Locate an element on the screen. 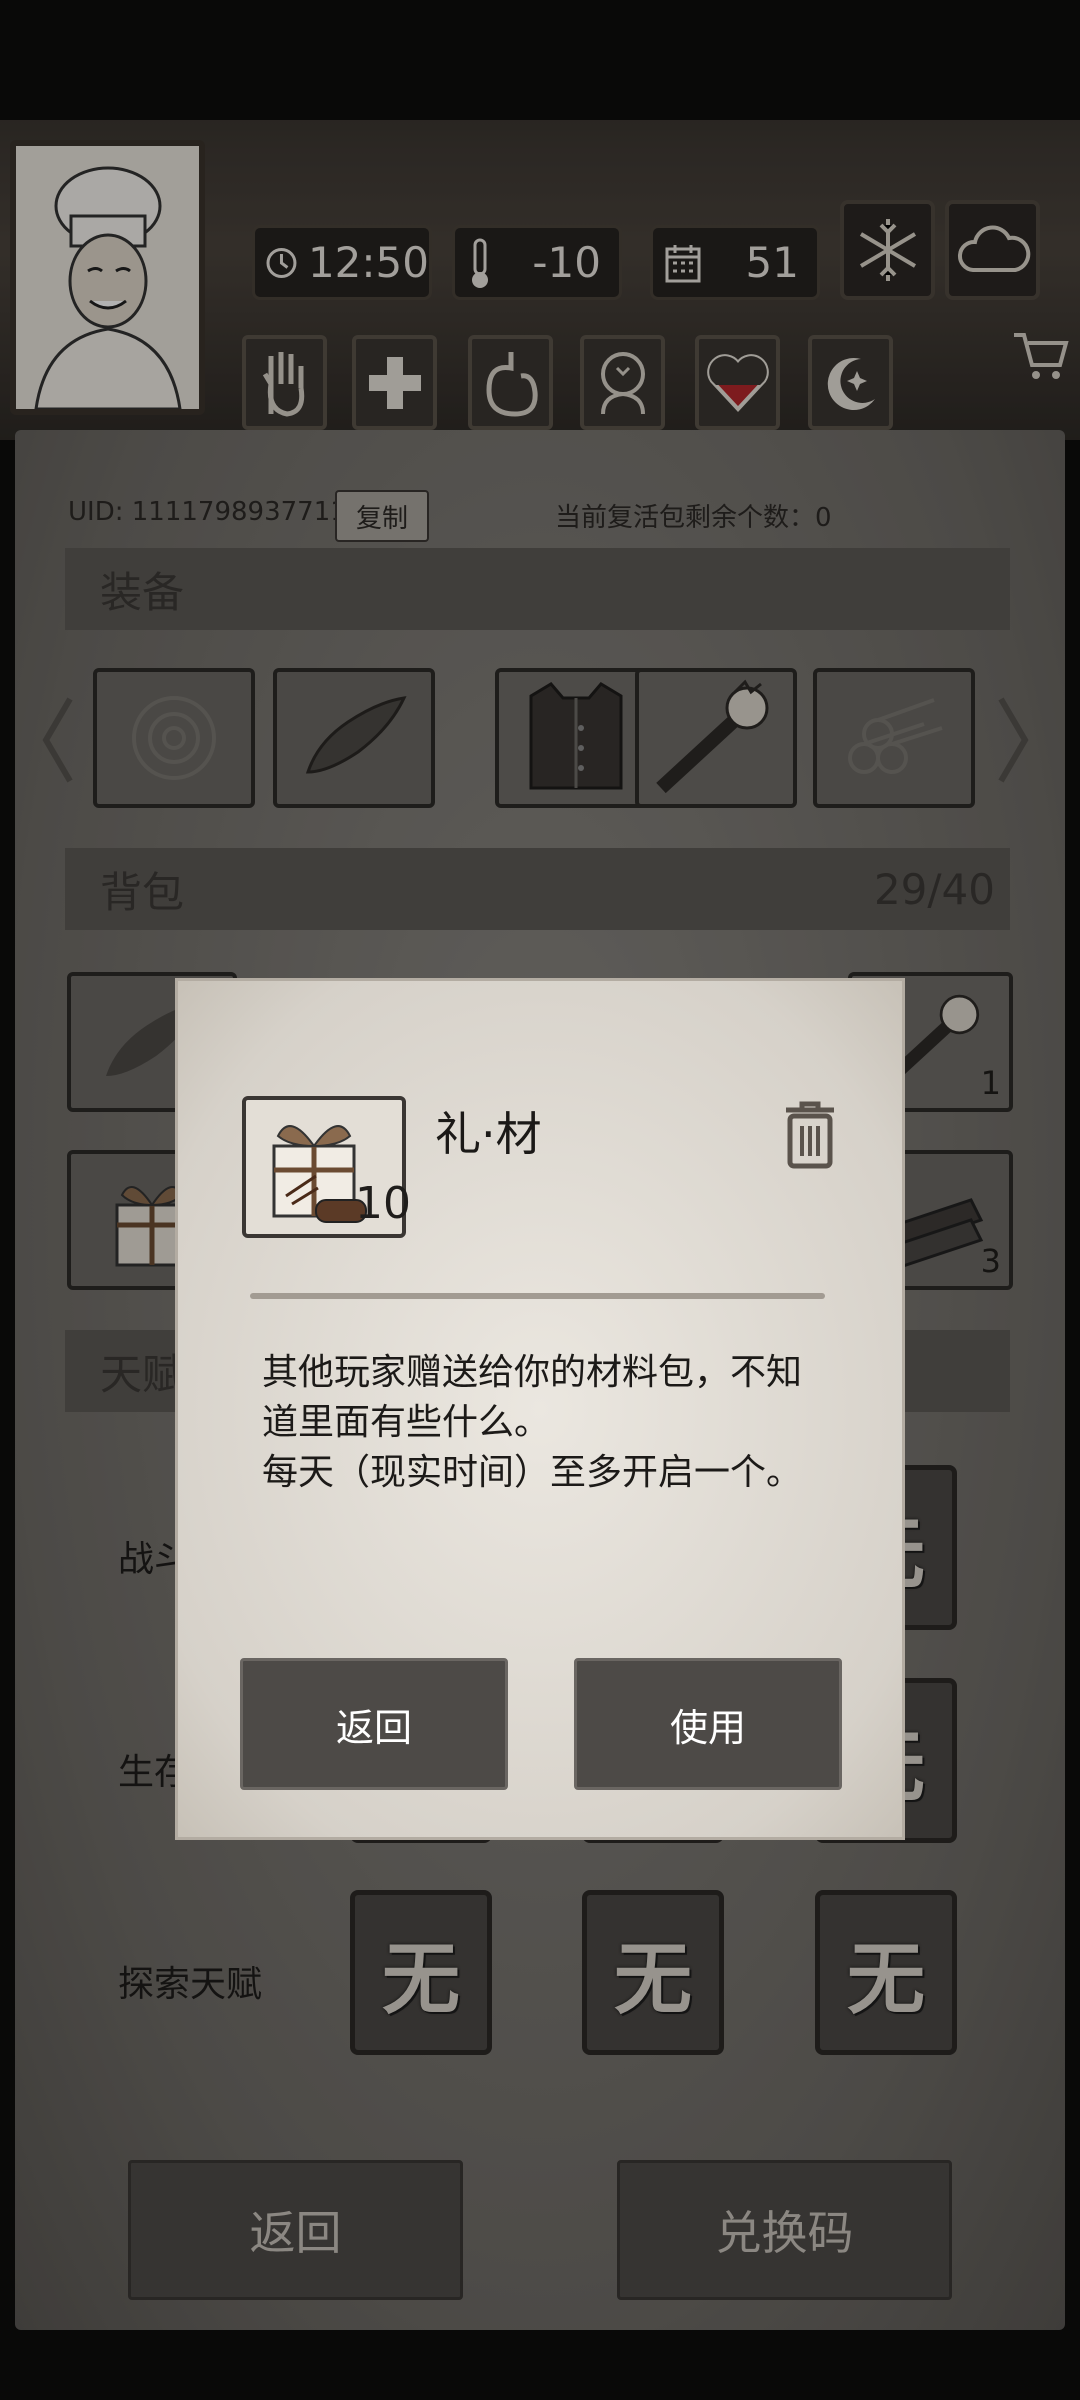 The image size is (1080, 2400). dialog-use-button: 使用 is located at coordinates (708, 1724).